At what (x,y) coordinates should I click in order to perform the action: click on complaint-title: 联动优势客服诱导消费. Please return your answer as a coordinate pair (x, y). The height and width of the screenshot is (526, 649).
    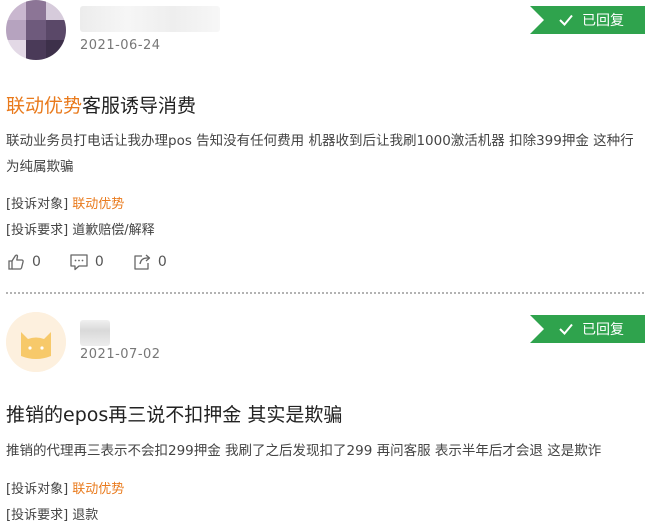
    Looking at the image, I should click on (101, 104).